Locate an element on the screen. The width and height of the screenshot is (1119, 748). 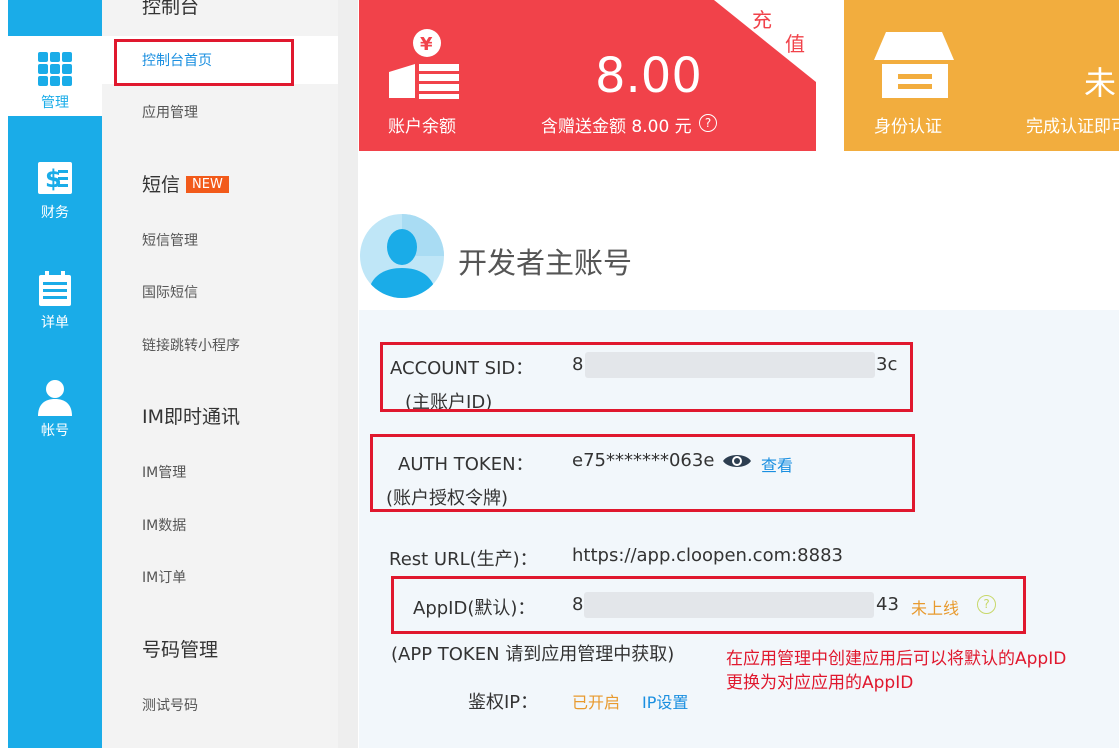
submenu-test-number: 测试号码 is located at coordinates (170, 705).